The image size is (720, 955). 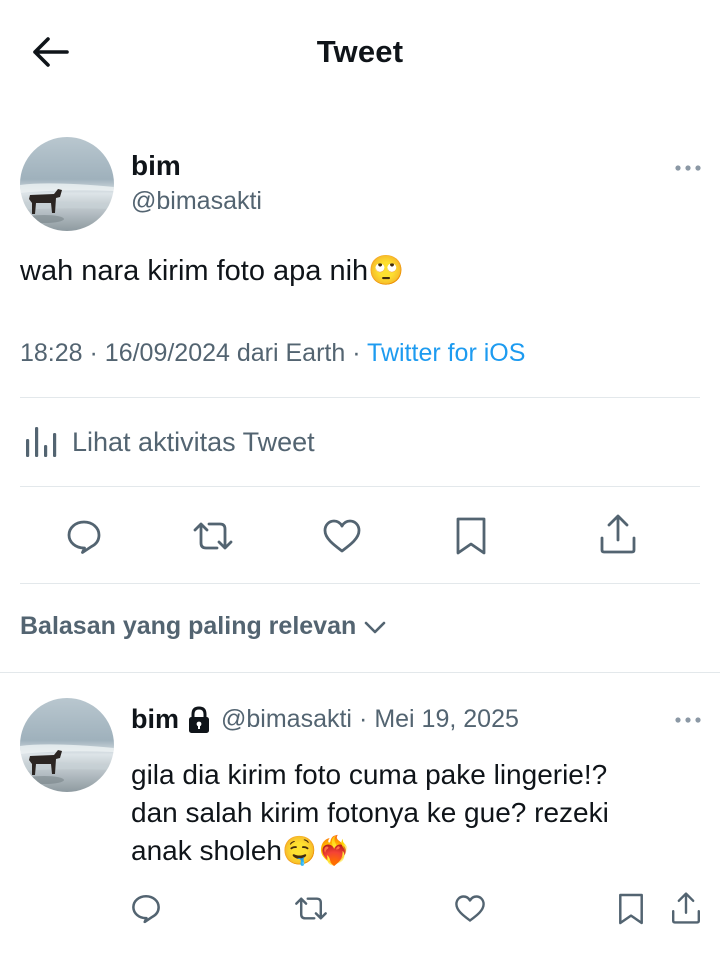 I want to click on reply-retweet-button, so click(x=311, y=908).